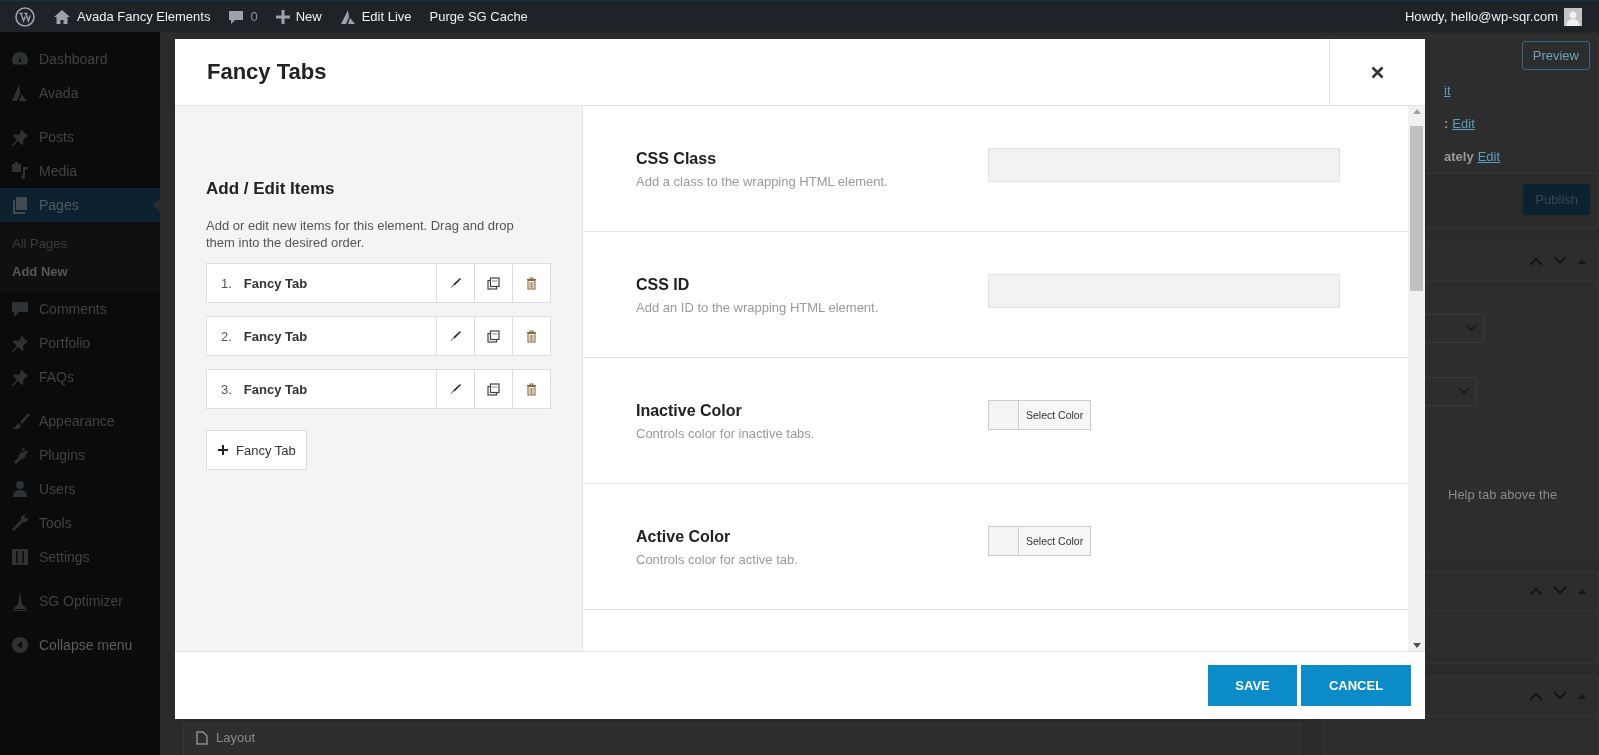  What do you see at coordinates (256, 450) in the screenshot?
I see `add-item-button: Fancy Tab` at bounding box center [256, 450].